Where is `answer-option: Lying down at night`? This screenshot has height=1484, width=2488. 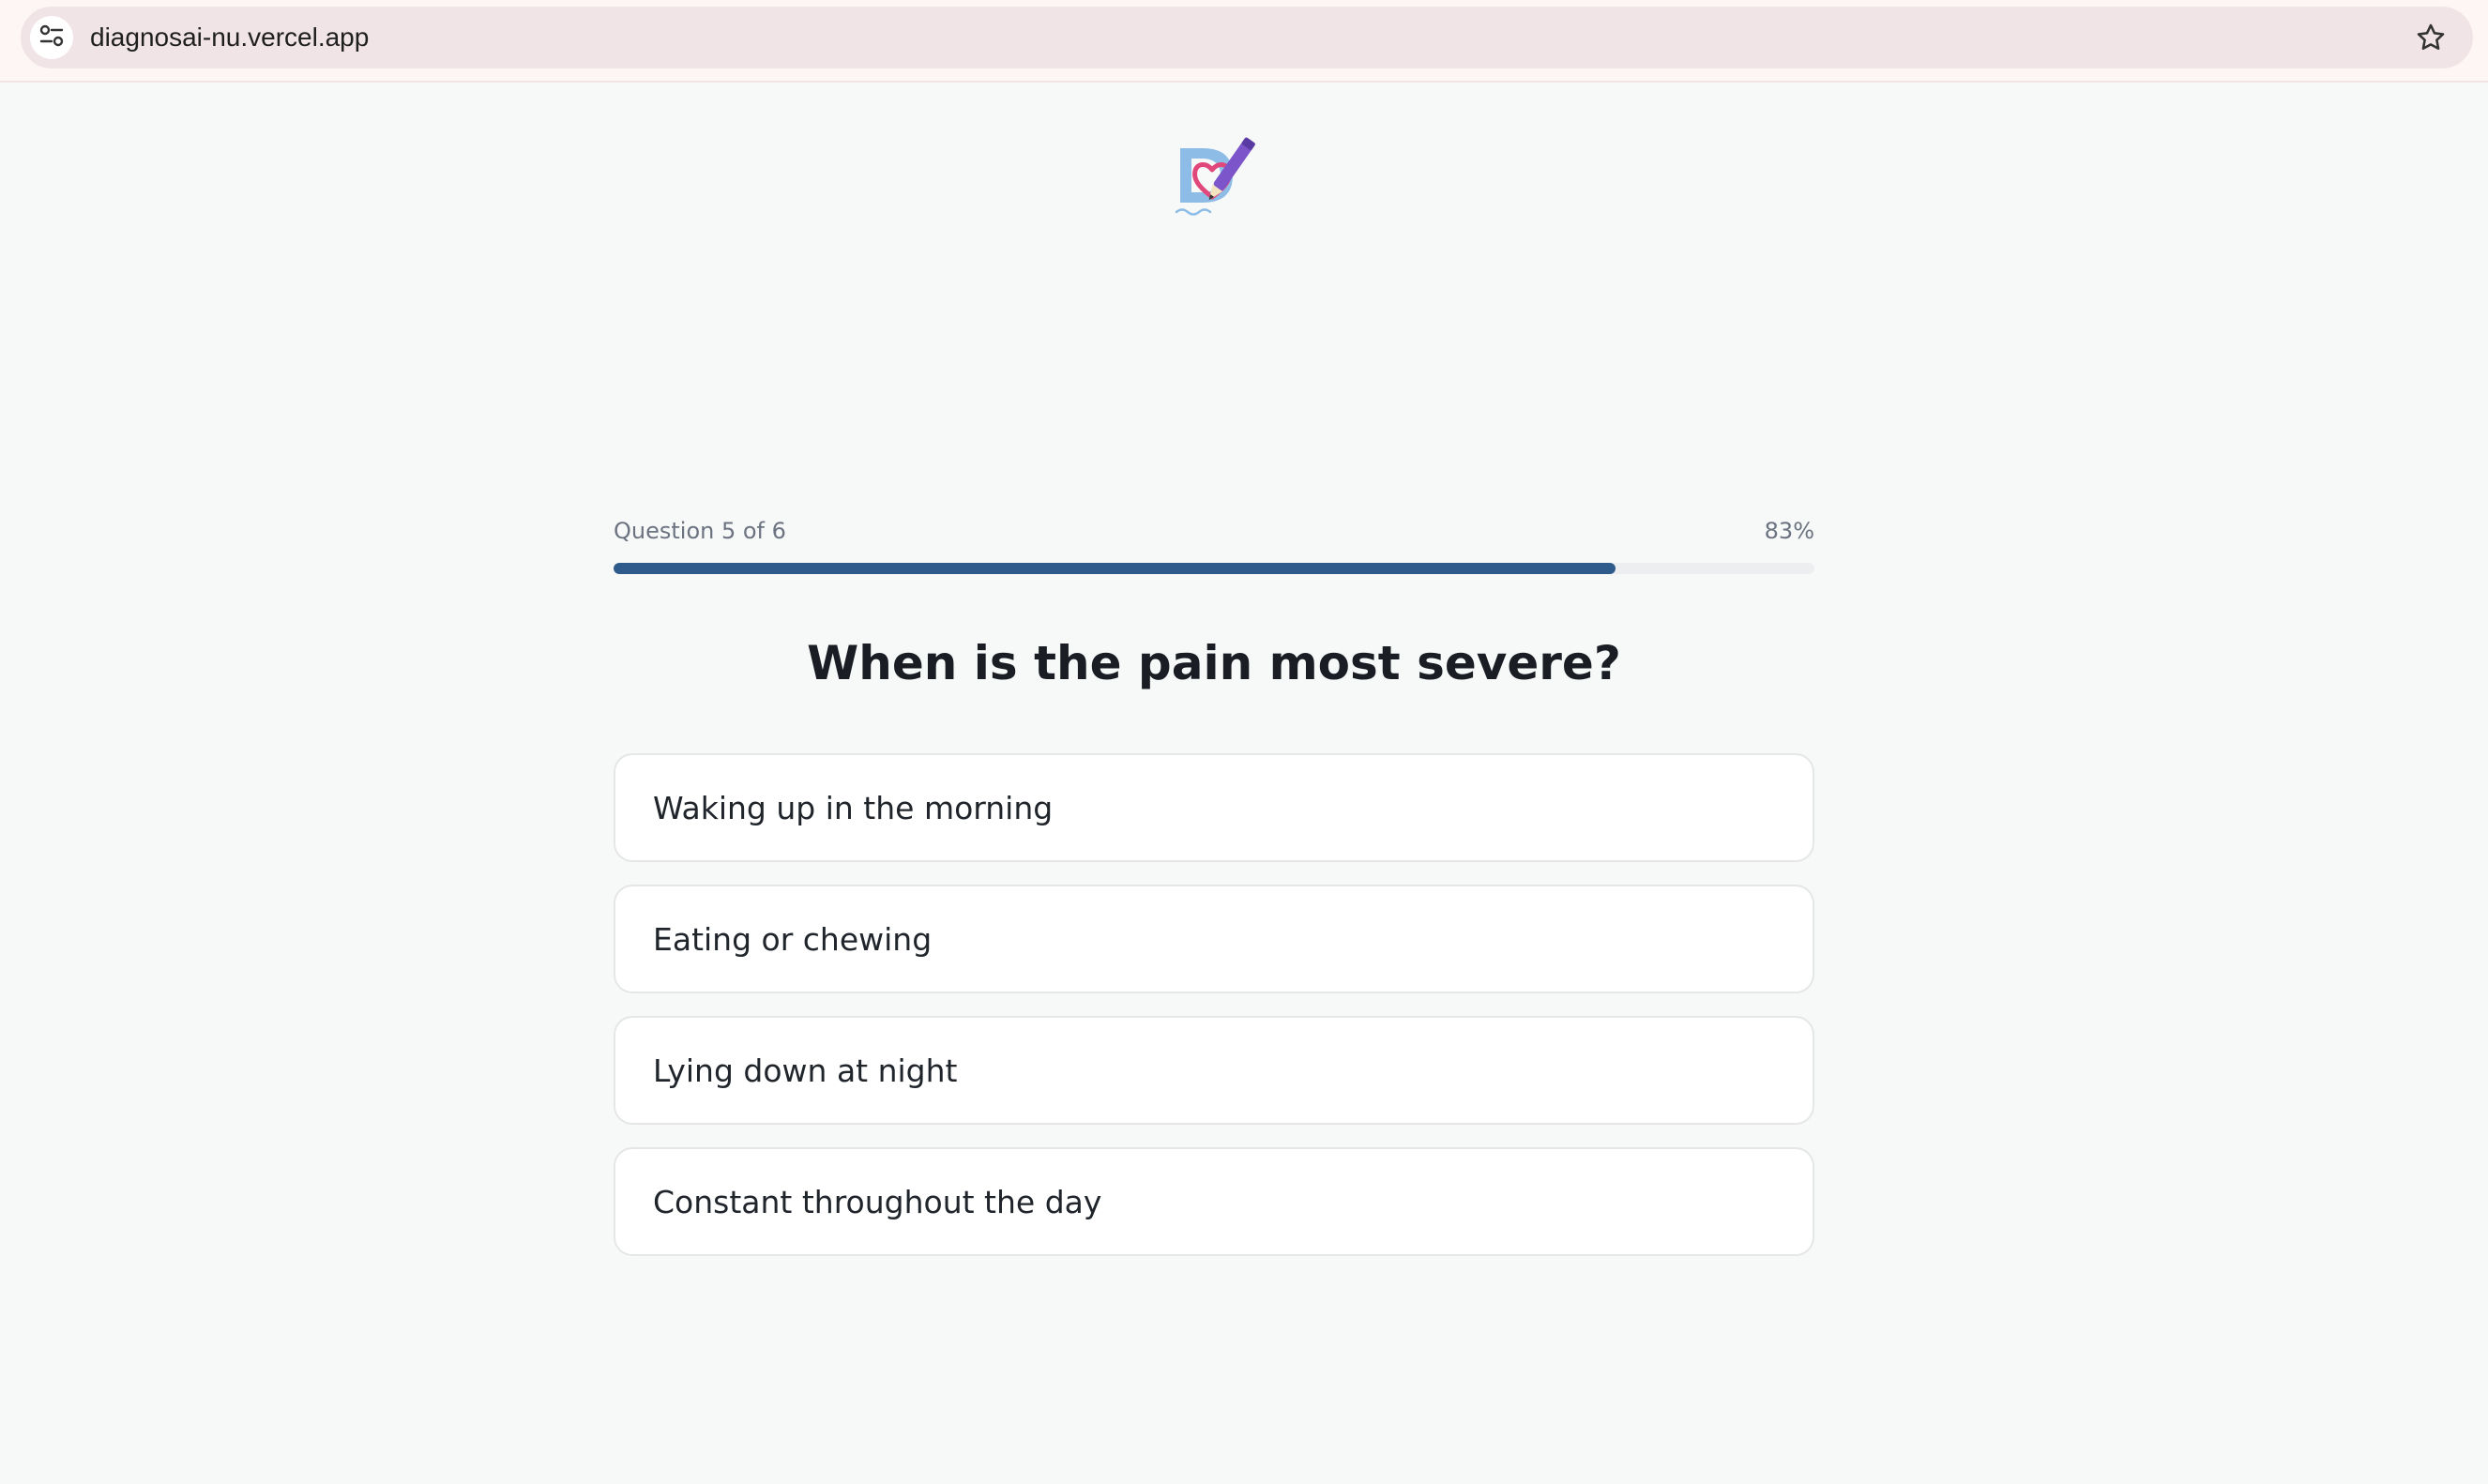
answer-option: Lying down at night is located at coordinates (1214, 1070).